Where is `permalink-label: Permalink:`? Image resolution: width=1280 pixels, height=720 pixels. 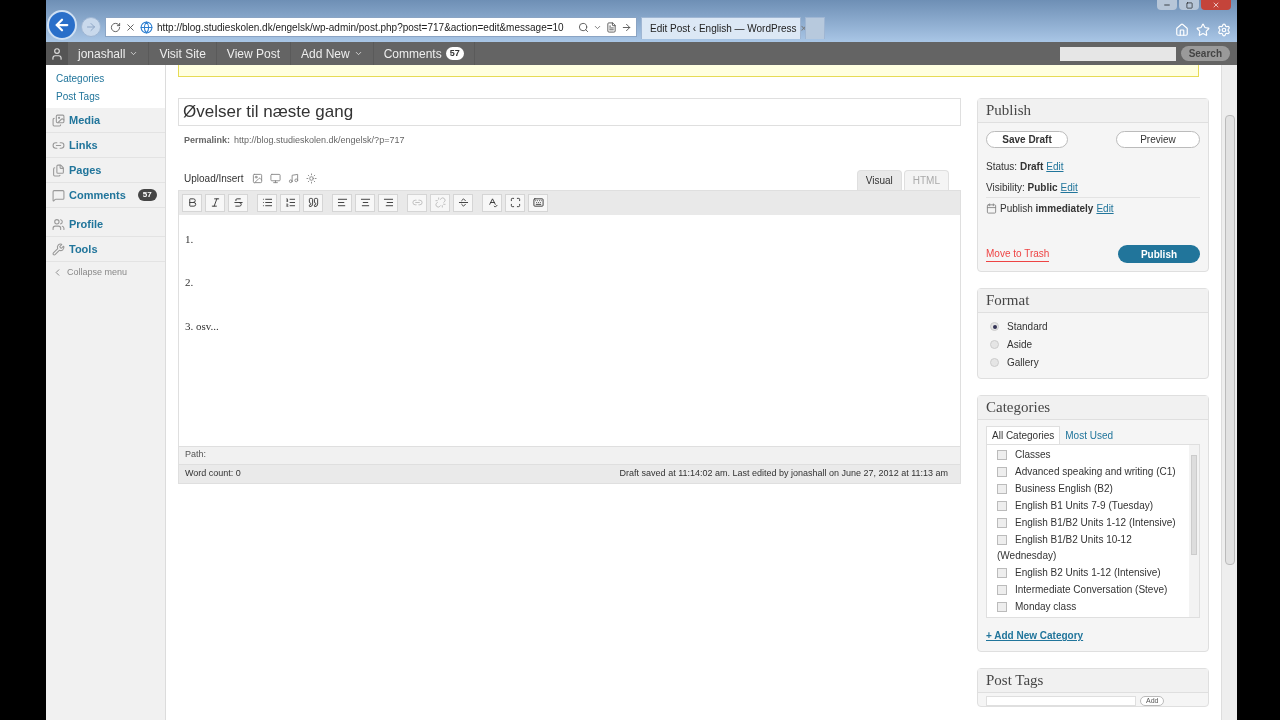 permalink-label: Permalink: is located at coordinates (207, 140).